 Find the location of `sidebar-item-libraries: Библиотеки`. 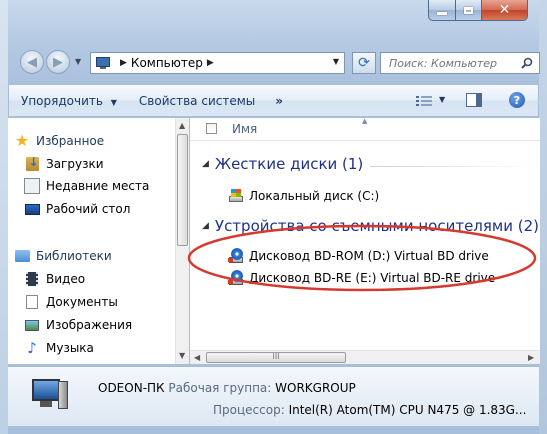

sidebar-item-libraries: Библиотеки is located at coordinates (63, 256).